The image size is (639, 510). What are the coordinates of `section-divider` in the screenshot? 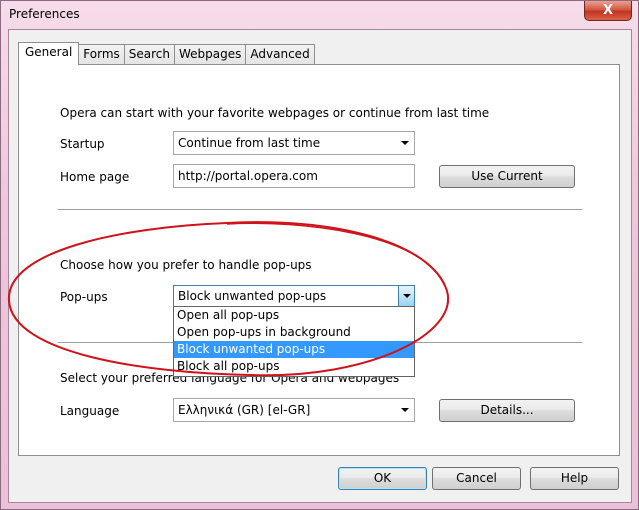 It's located at (320, 210).